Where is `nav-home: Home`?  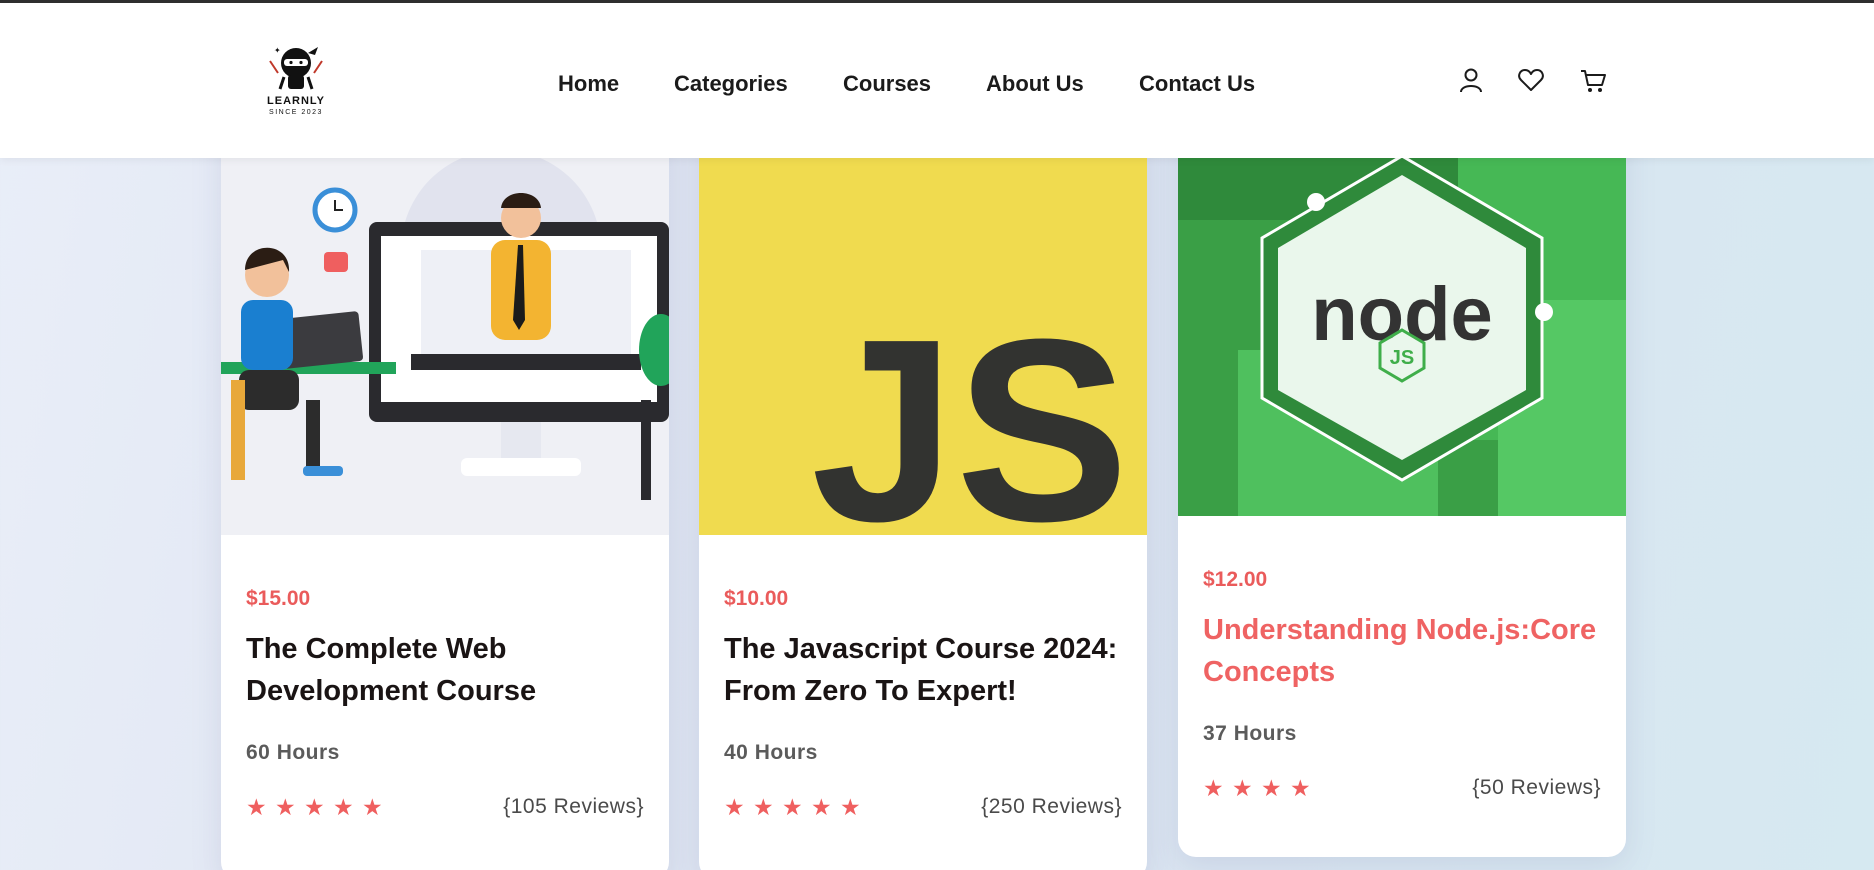 nav-home: Home is located at coordinates (588, 84).